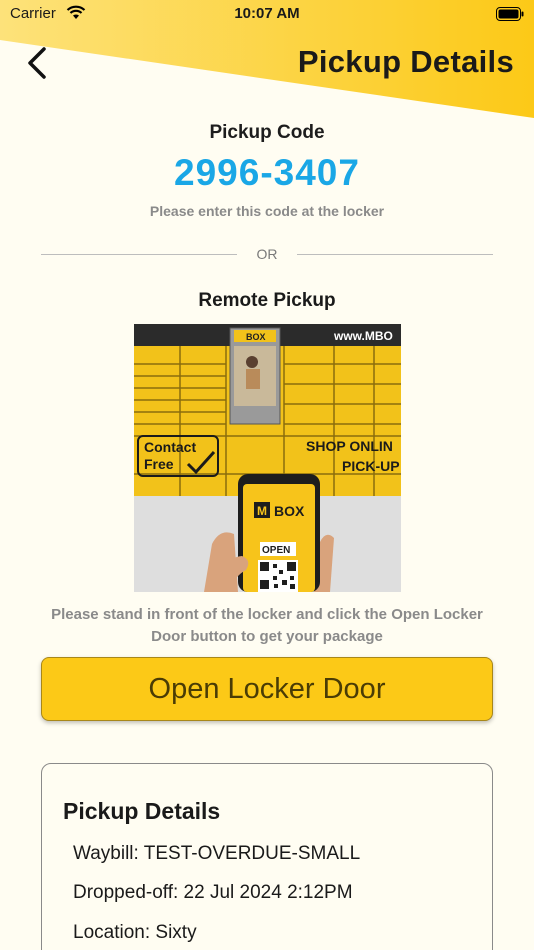 The width and height of the screenshot is (534, 950). I want to click on pick-up-text: PICK-UP, so click(371, 466).